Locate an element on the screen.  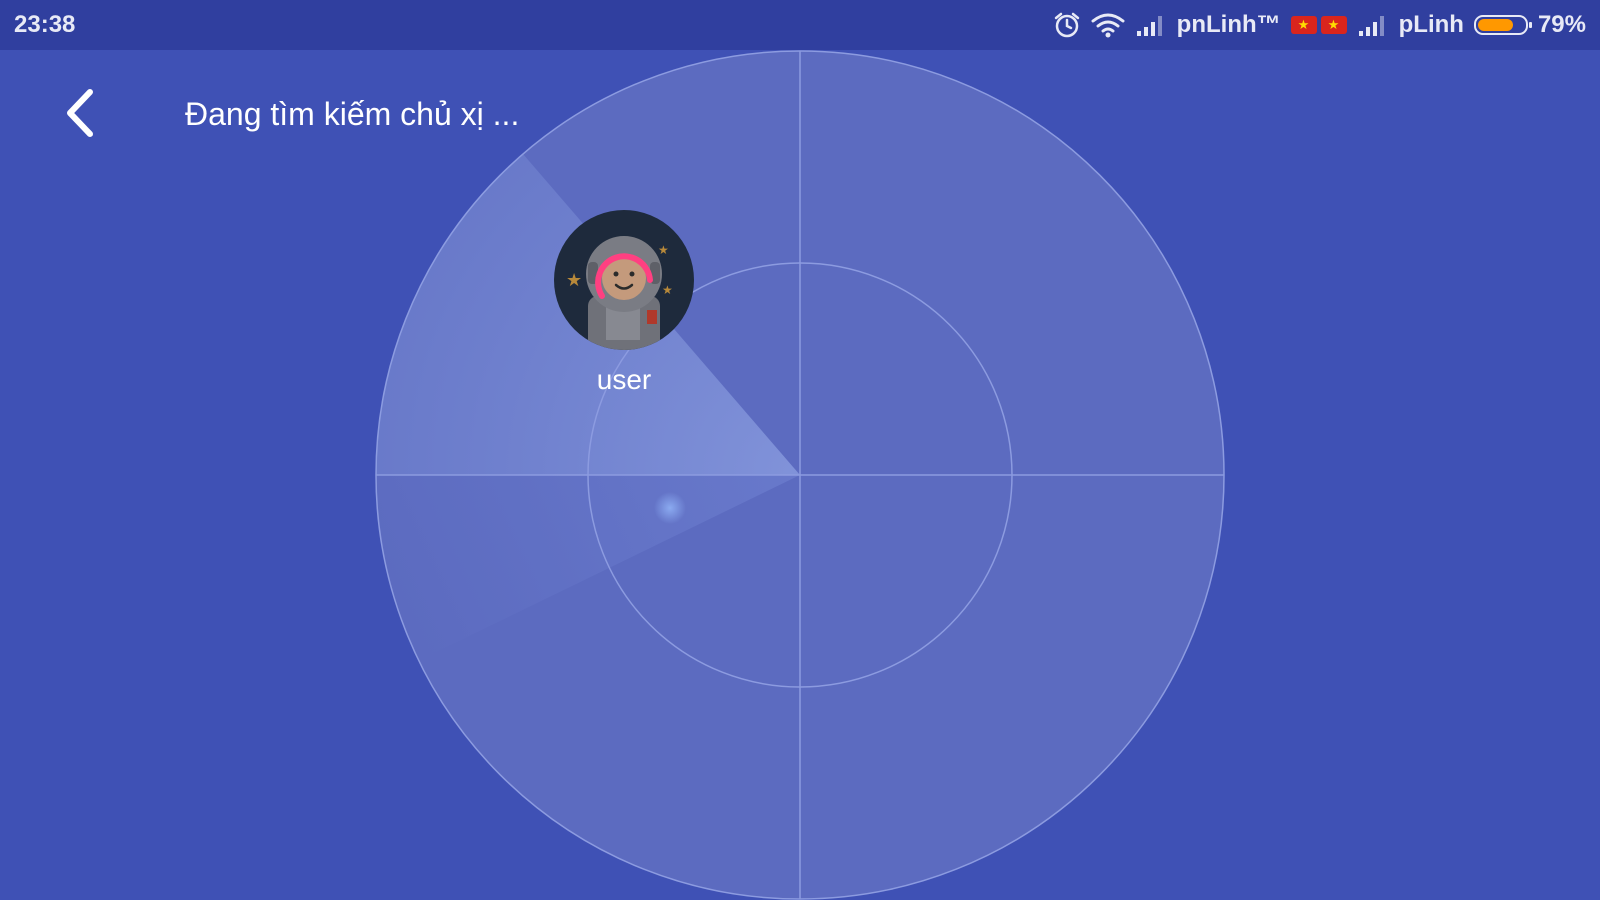
user-name-label: user is located at coordinates (624, 379).